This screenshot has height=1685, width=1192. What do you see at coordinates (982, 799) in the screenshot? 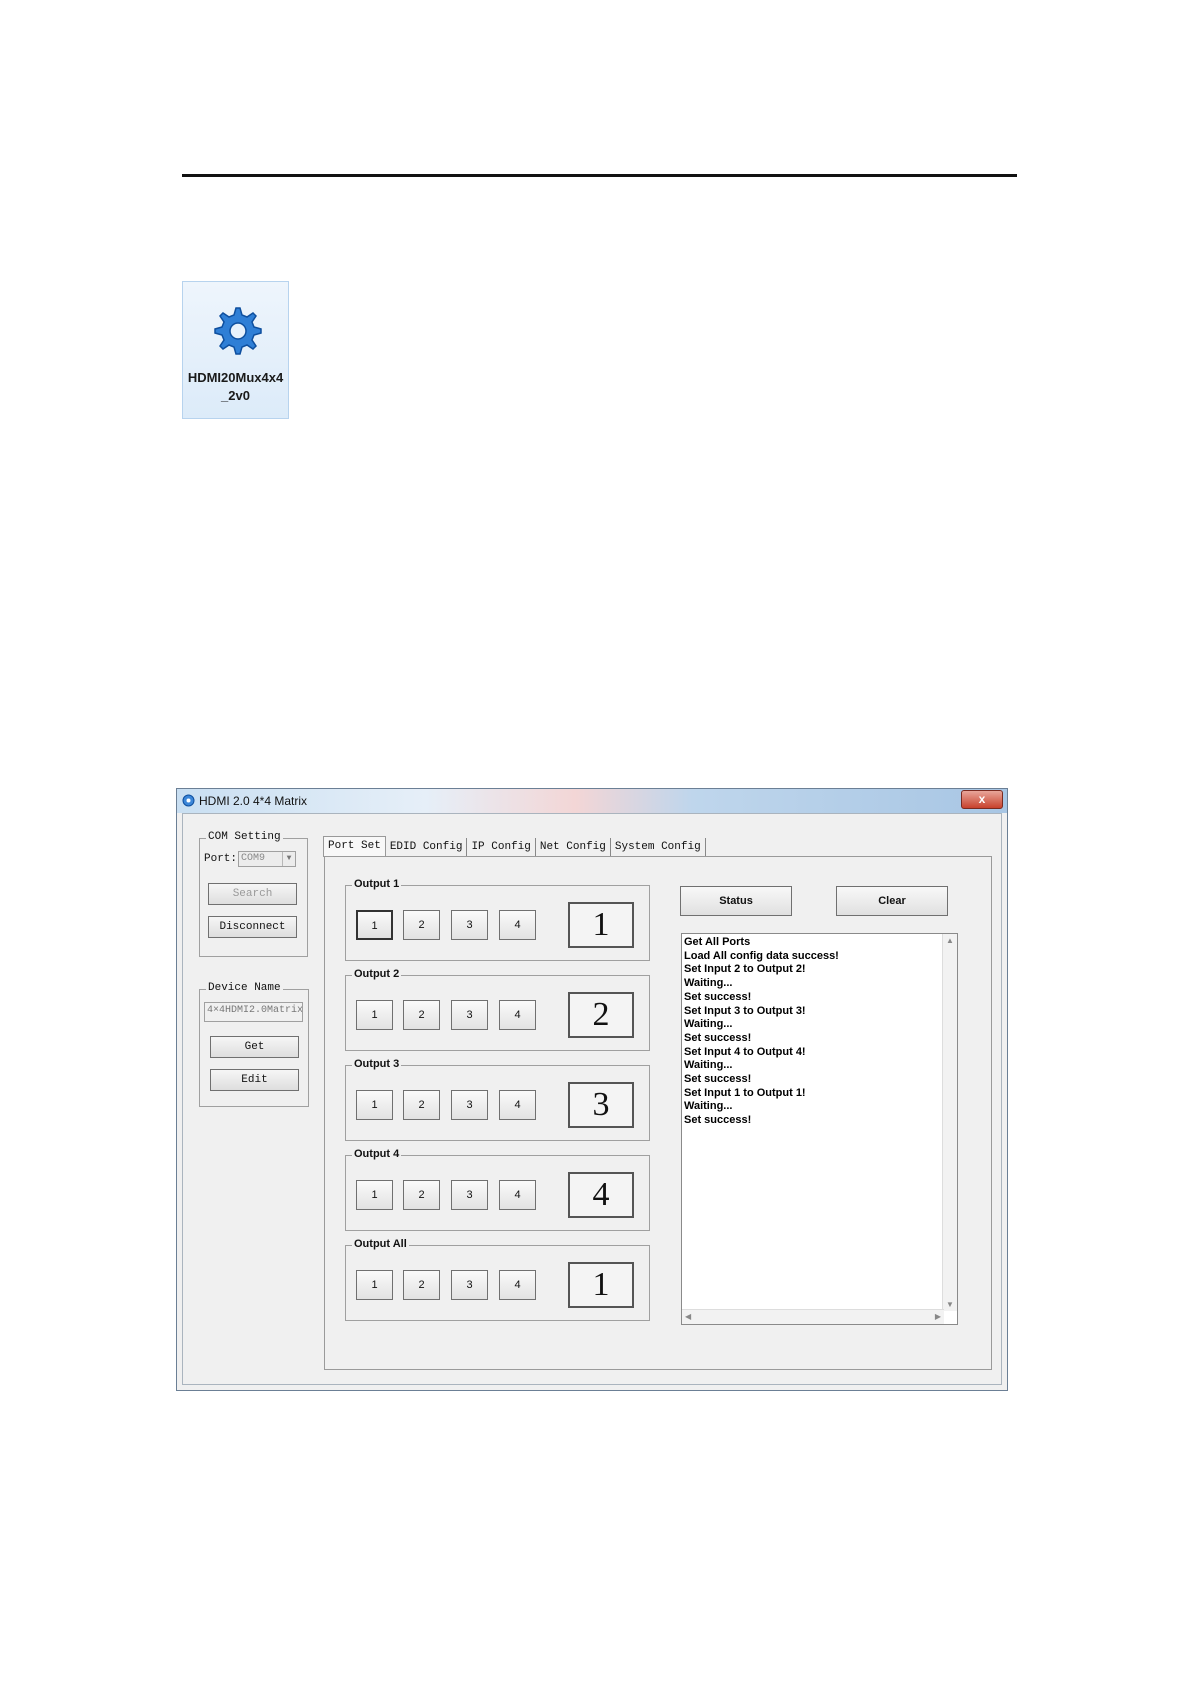
I see `close-button: x` at bounding box center [982, 799].